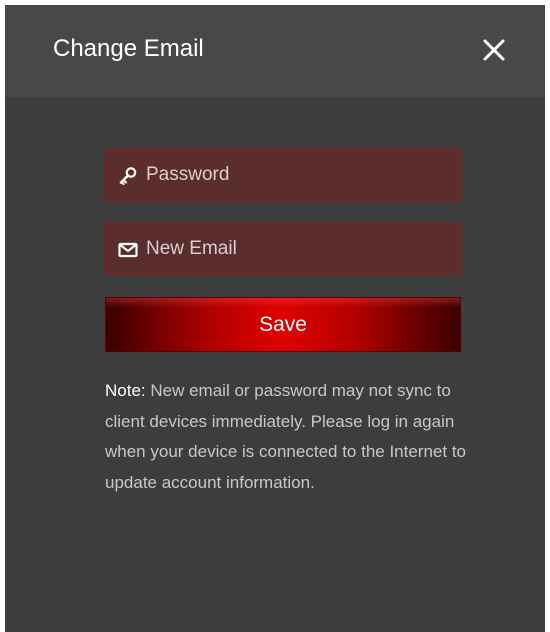 This screenshot has height=632, width=550. I want to click on new-email-field, so click(283, 249).